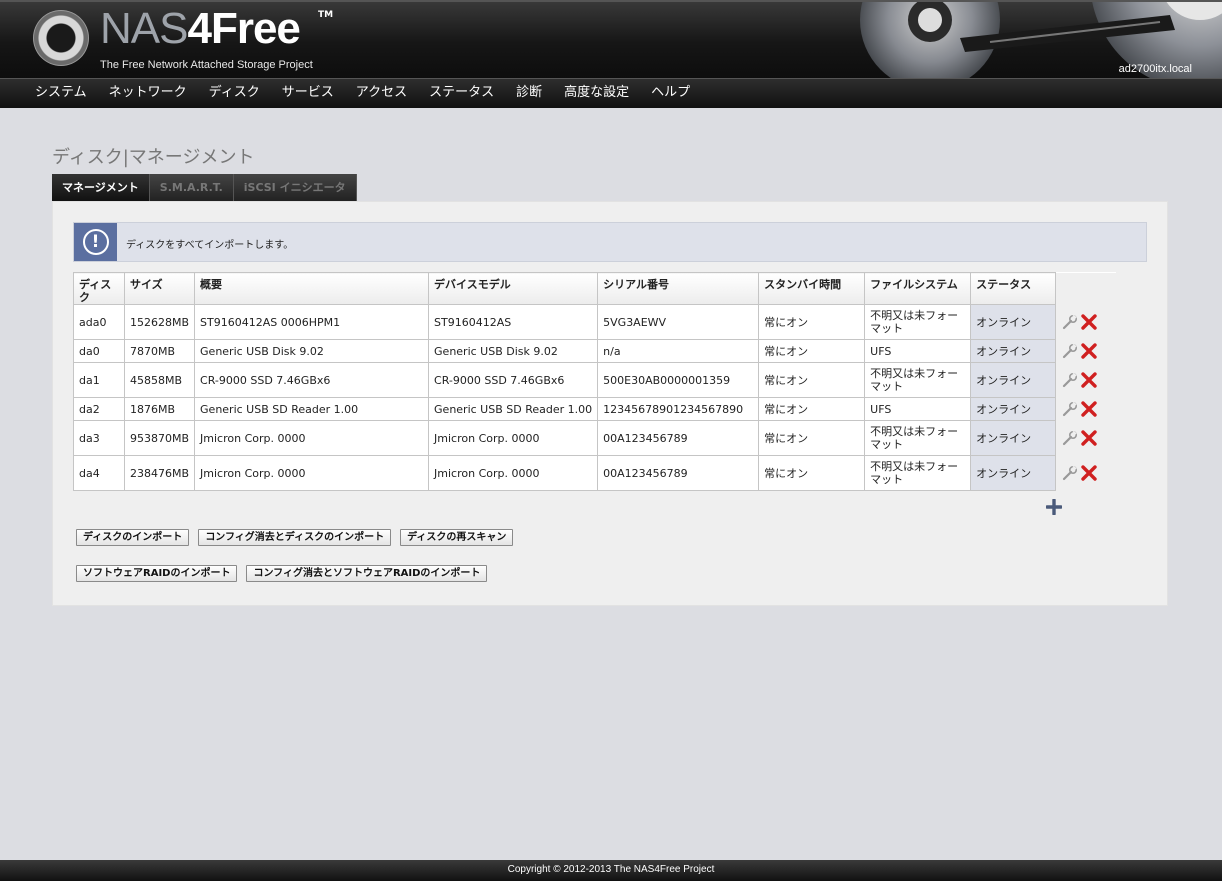 The width and height of the screenshot is (1222, 881). I want to click on cell-serial: n/a, so click(678, 351).